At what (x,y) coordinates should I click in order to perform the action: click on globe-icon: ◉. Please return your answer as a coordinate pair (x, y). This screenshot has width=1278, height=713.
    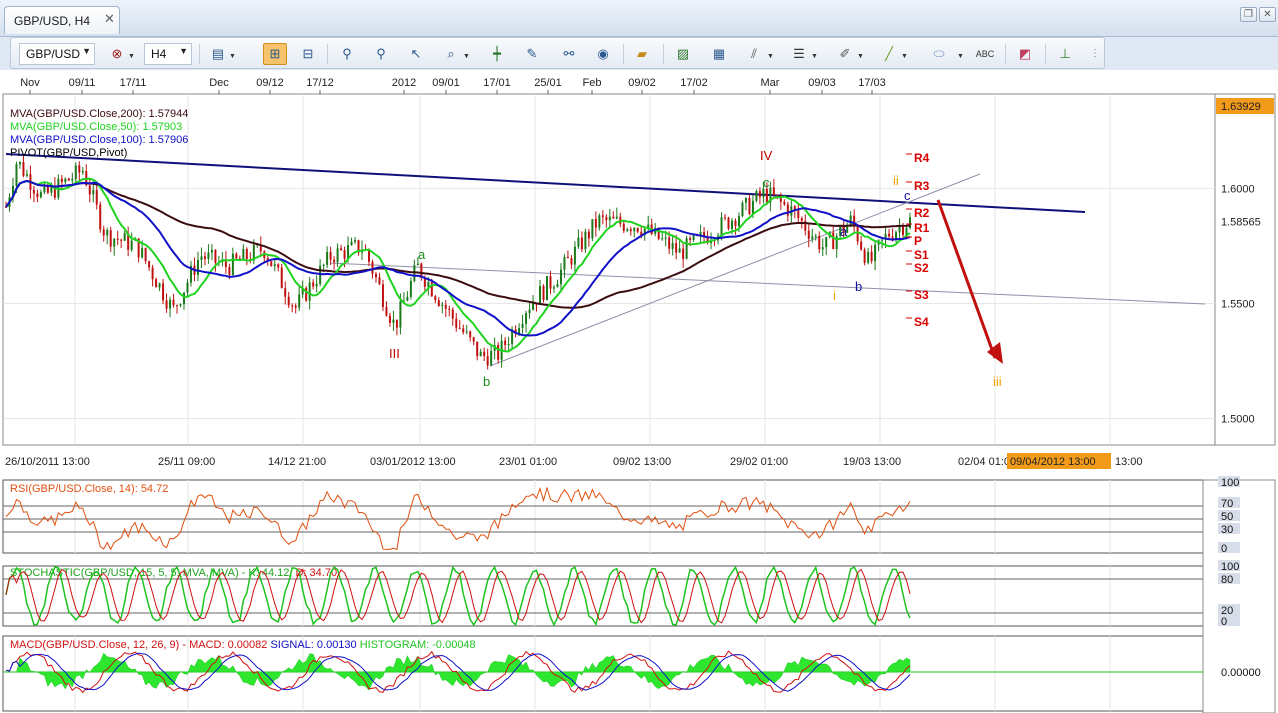
    Looking at the image, I should click on (603, 54).